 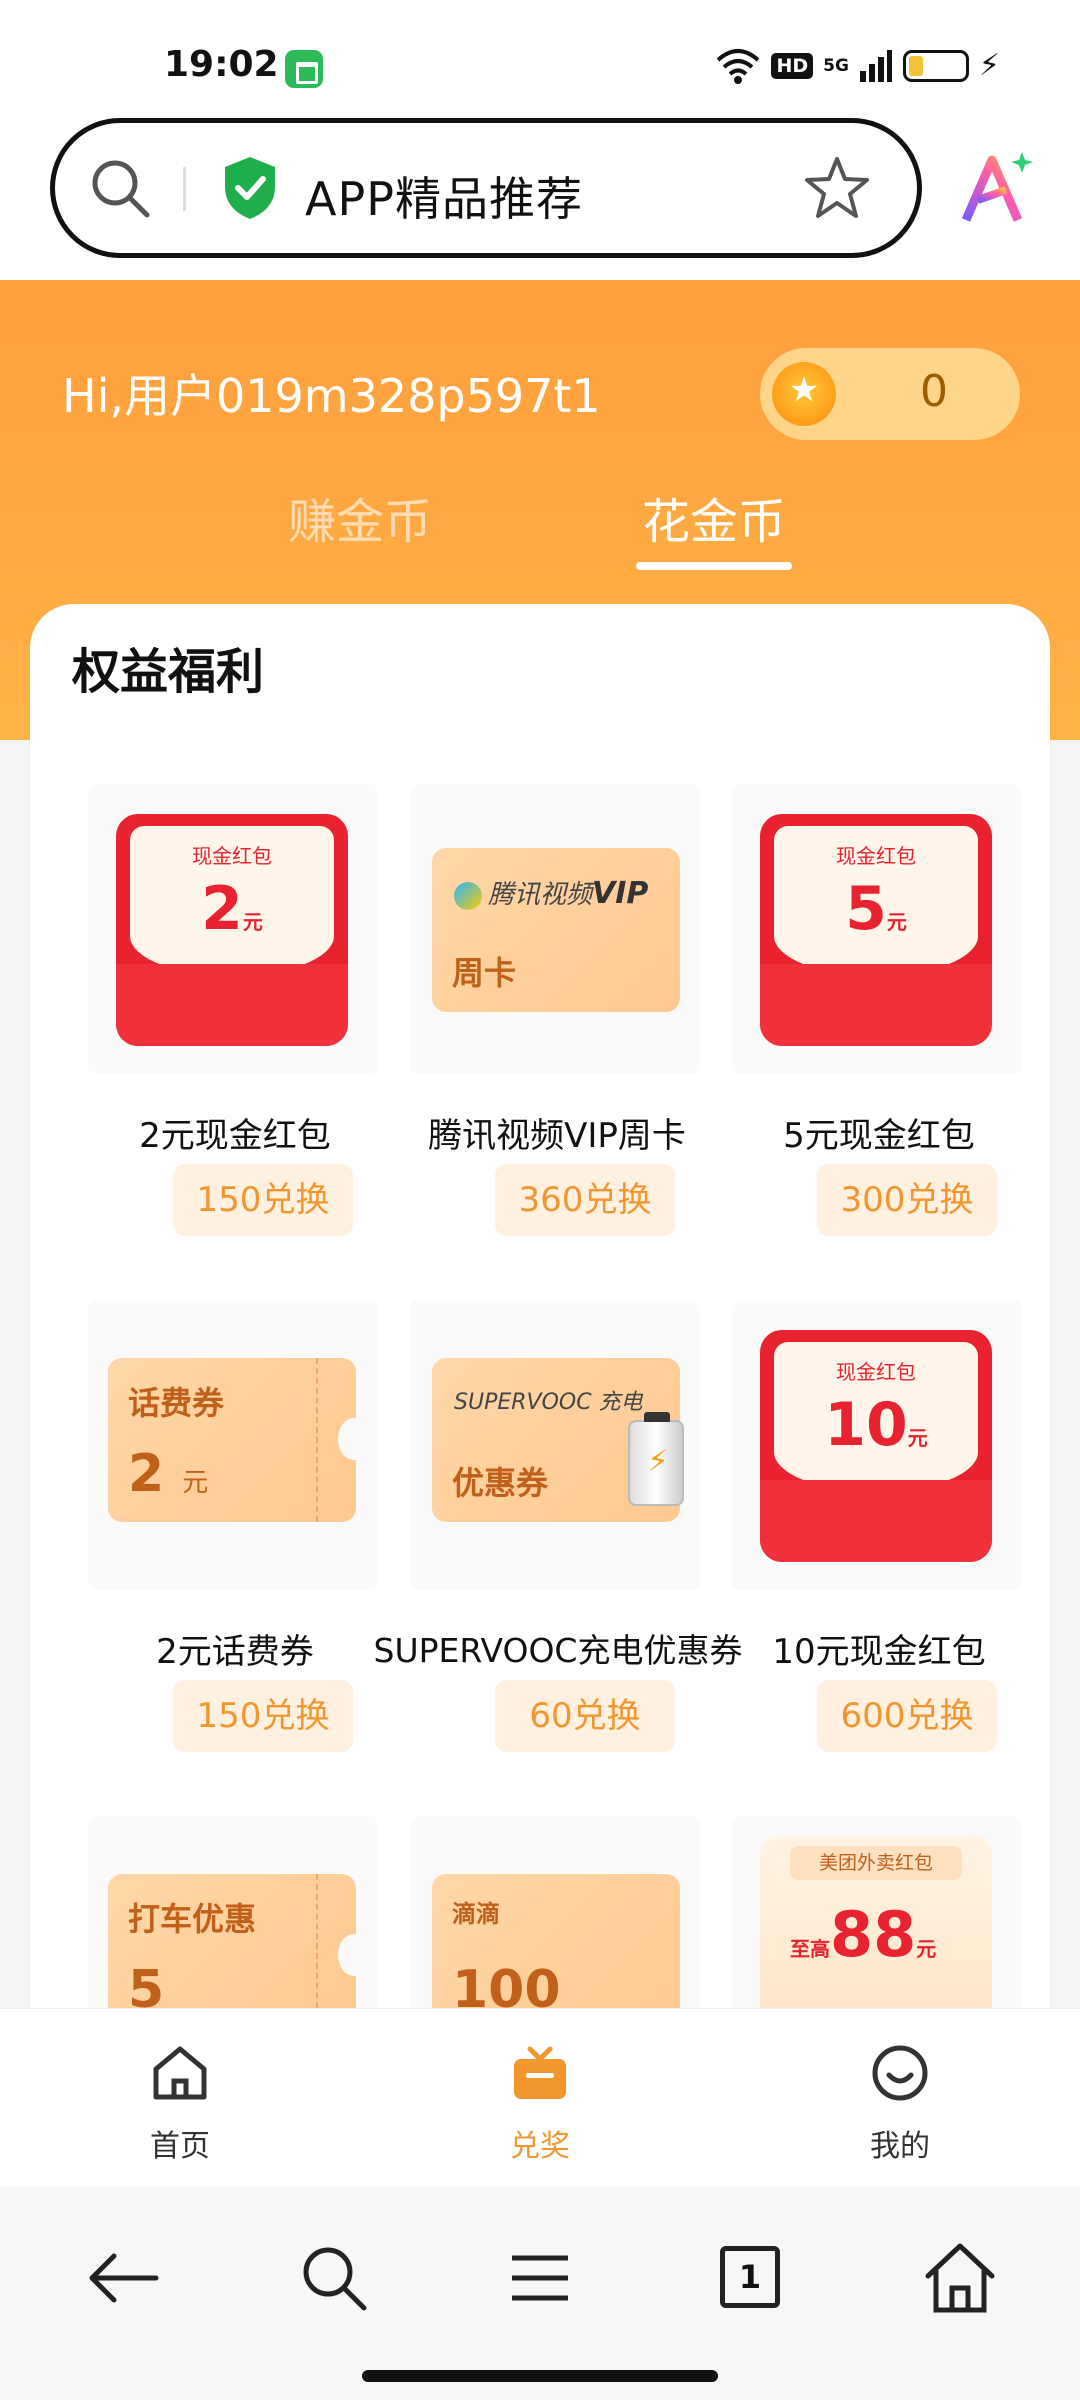 I want to click on coupon-image: 滴滴 100, so click(x=556, y=1949).